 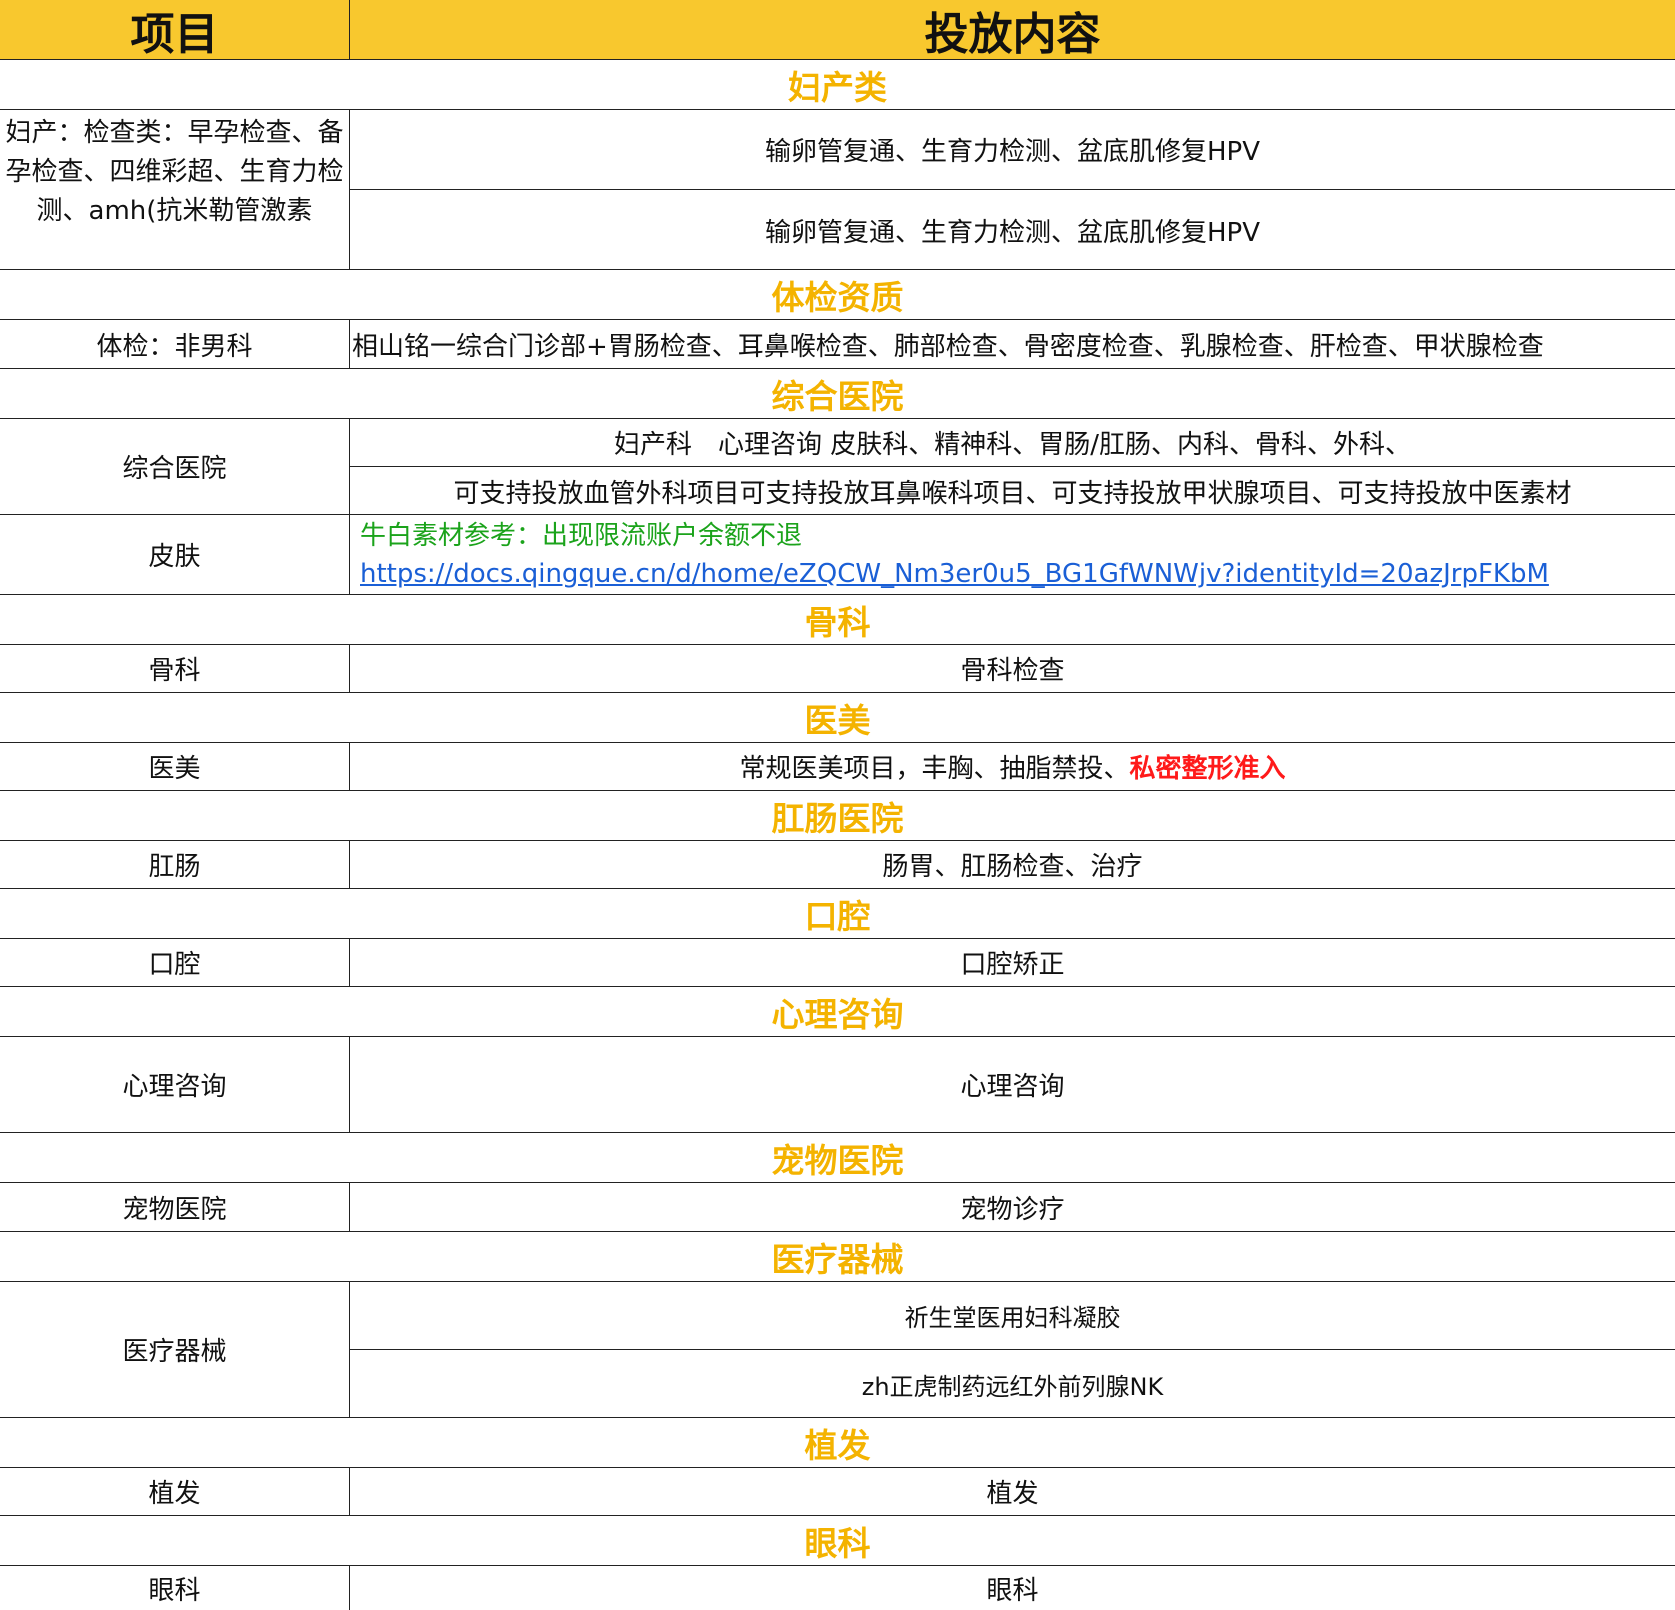 What do you see at coordinates (1012, 1384) in the screenshot?
I see `row-content-qixie-2: zh正虎制药远红外前列腺NK` at bounding box center [1012, 1384].